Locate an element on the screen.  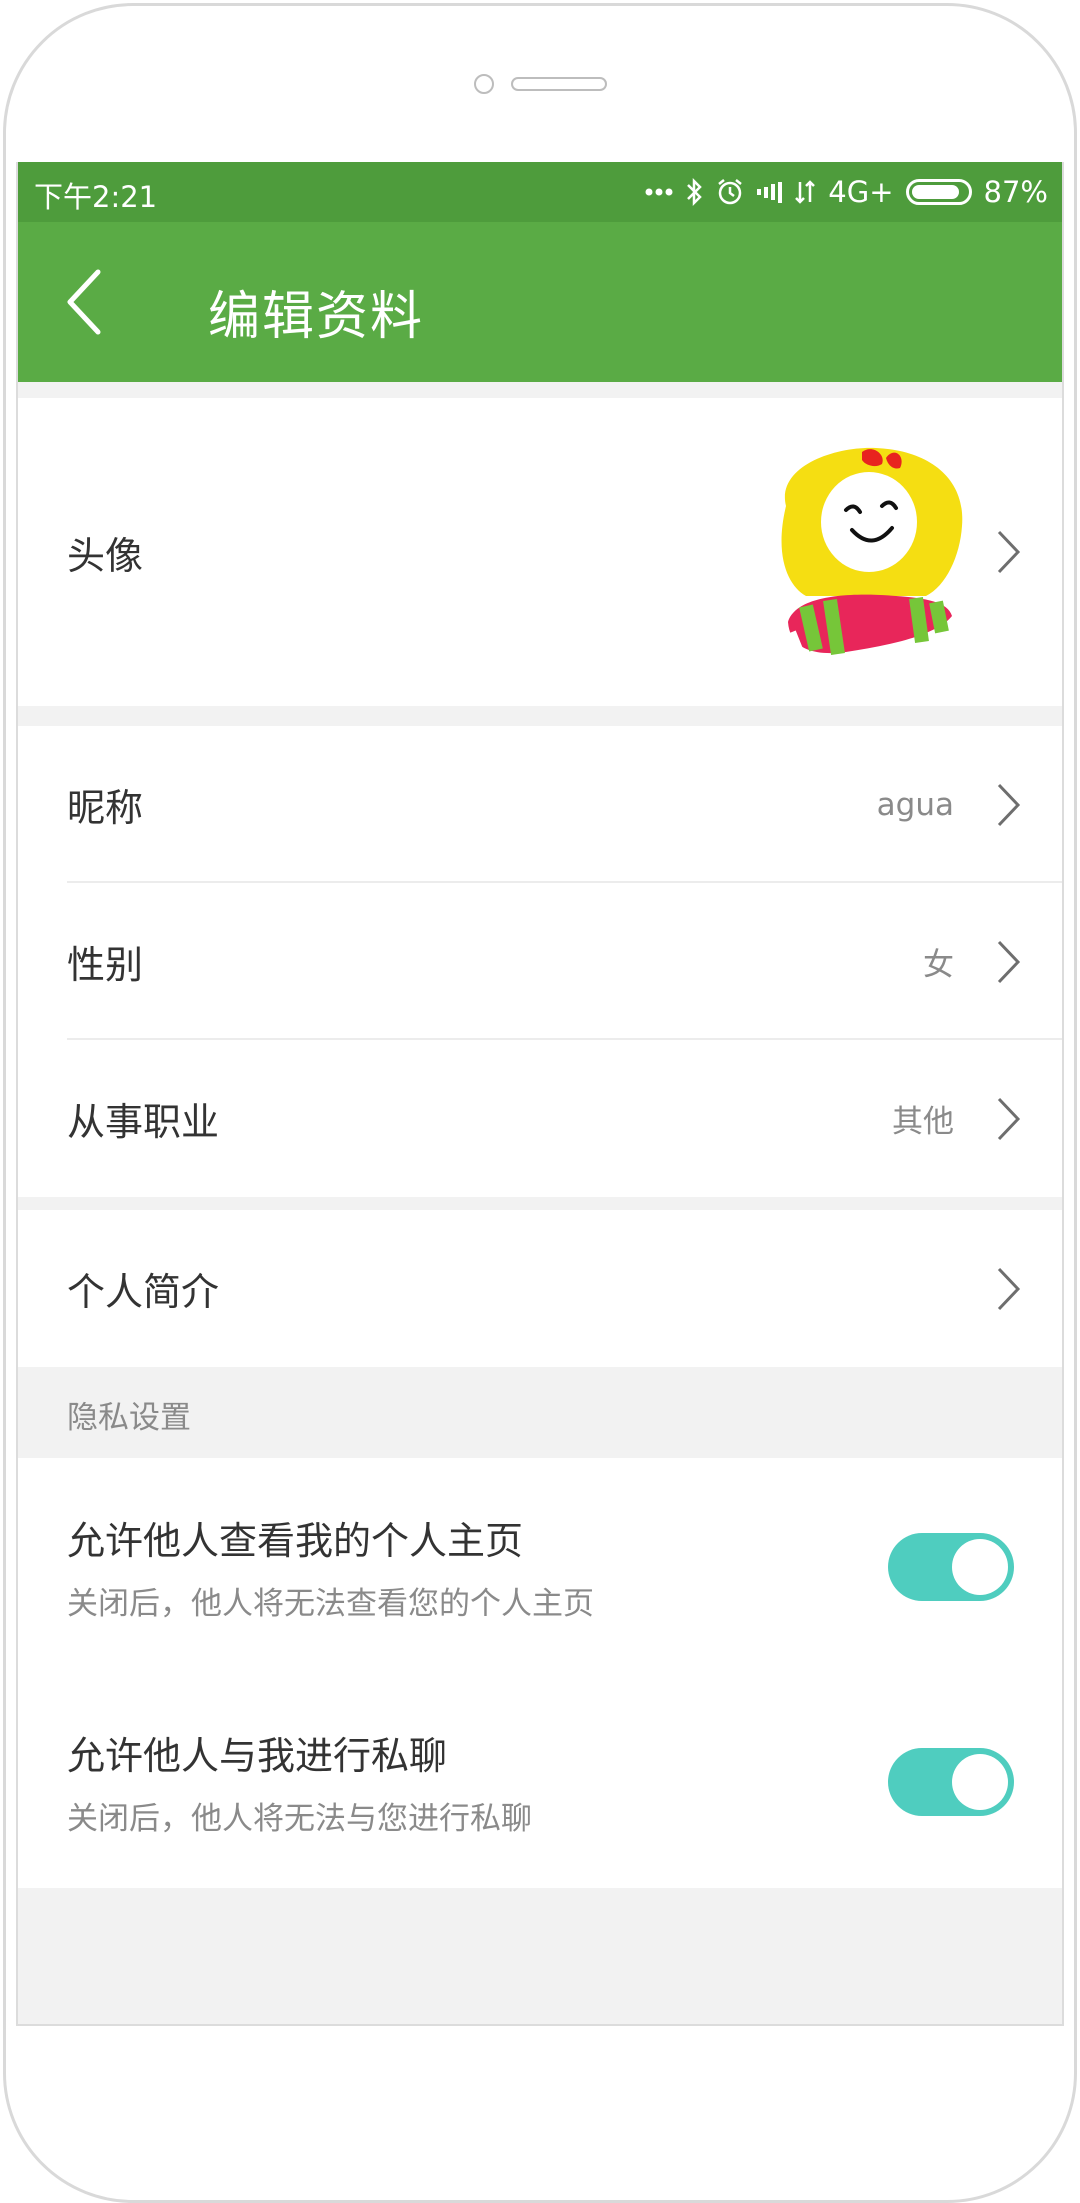
bio-label: 个人简介 is located at coordinates (143, 1292).